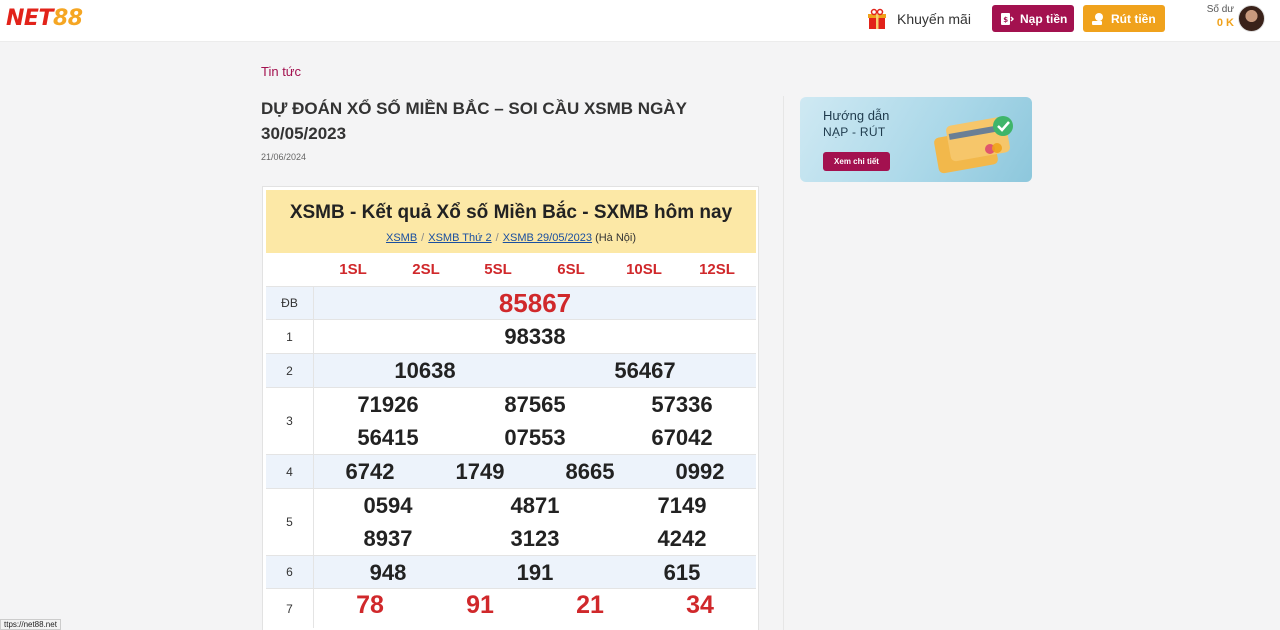 This screenshot has width=1280, height=630. I want to click on prize-number: 56415, so click(388, 437).